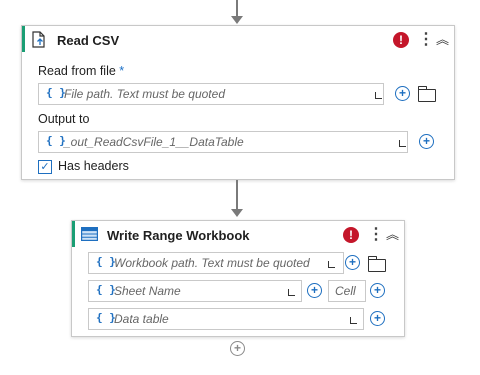 This screenshot has width=480, height=375. I want to click on write-range-header: Write Range Workbook ! ⋮ ︽, so click(238, 234).